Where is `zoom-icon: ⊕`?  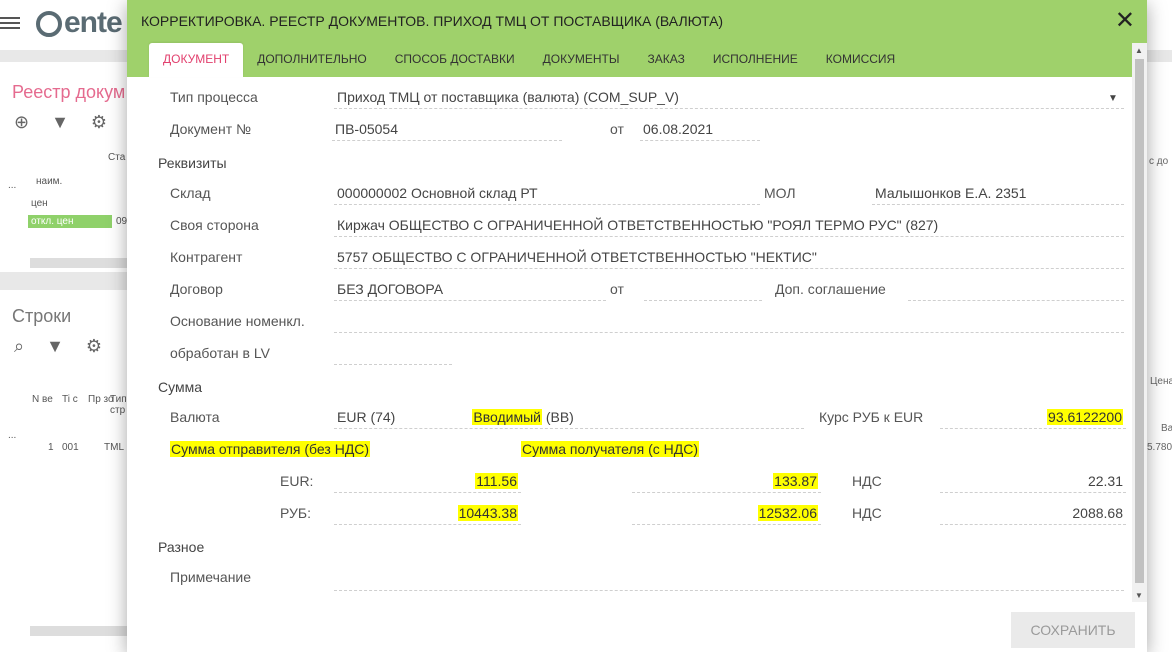
zoom-icon: ⊕ is located at coordinates (21, 122).